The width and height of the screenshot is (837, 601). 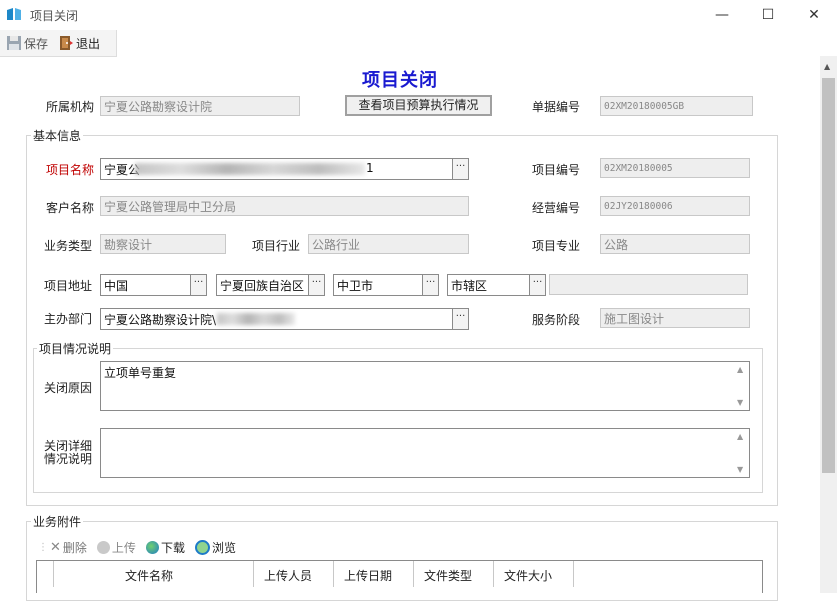 What do you see at coordinates (741, 386) in the screenshot?
I see `close-reason-scrollbar: ▲ ▼` at bounding box center [741, 386].